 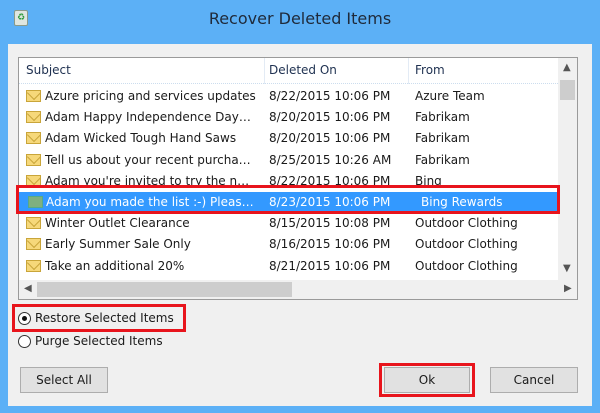 What do you see at coordinates (141, 138) in the screenshot?
I see `row-subject: Adam Wicked Tough Hand Saws` at bounding box center [141, 138].